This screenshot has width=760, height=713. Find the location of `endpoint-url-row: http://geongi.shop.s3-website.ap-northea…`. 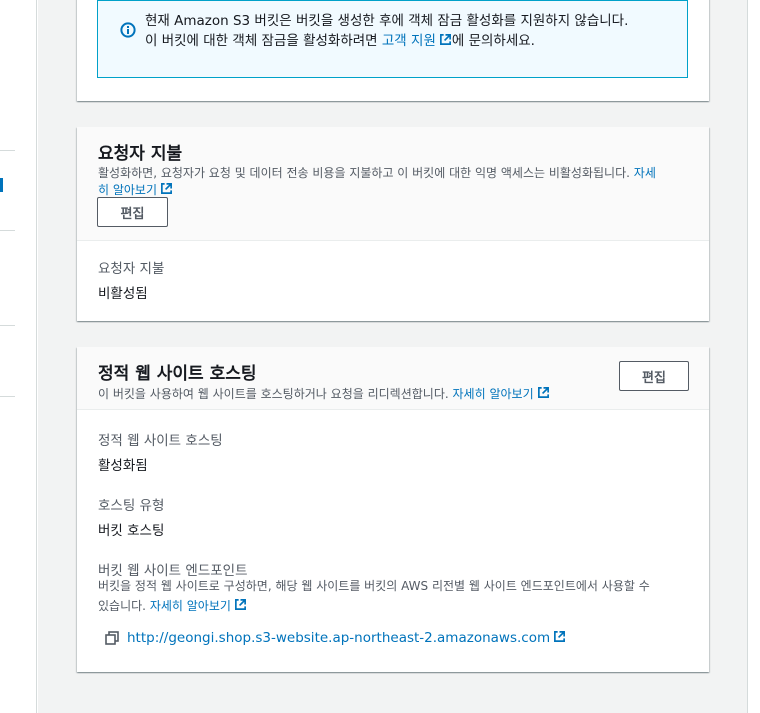

endpoint-url-row: http://geongi.shop.s3-website.ap-northea… is located at coordinates (346, 638).